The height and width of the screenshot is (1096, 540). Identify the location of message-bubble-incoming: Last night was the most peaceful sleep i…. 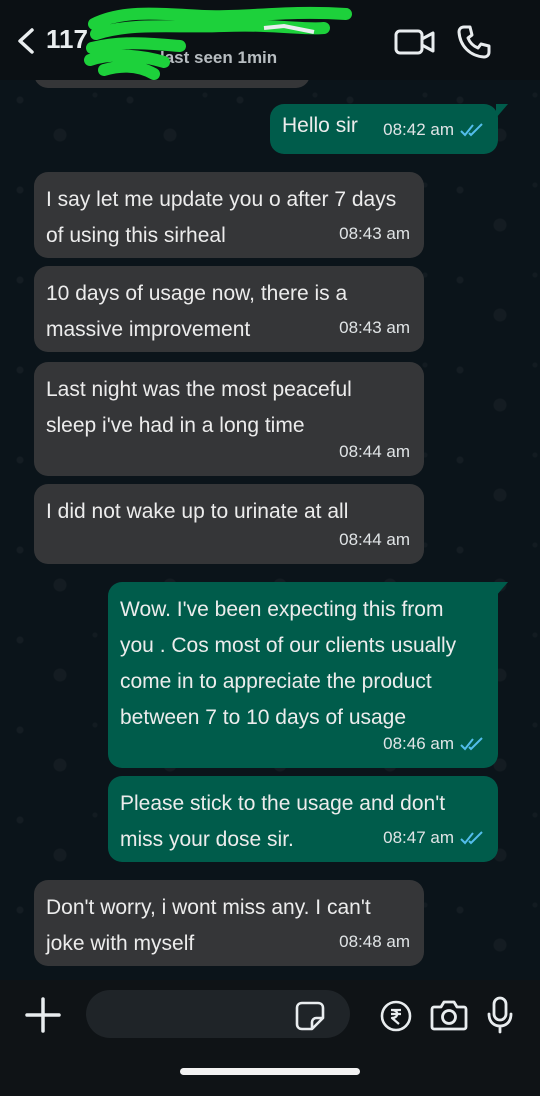
(229, 419).